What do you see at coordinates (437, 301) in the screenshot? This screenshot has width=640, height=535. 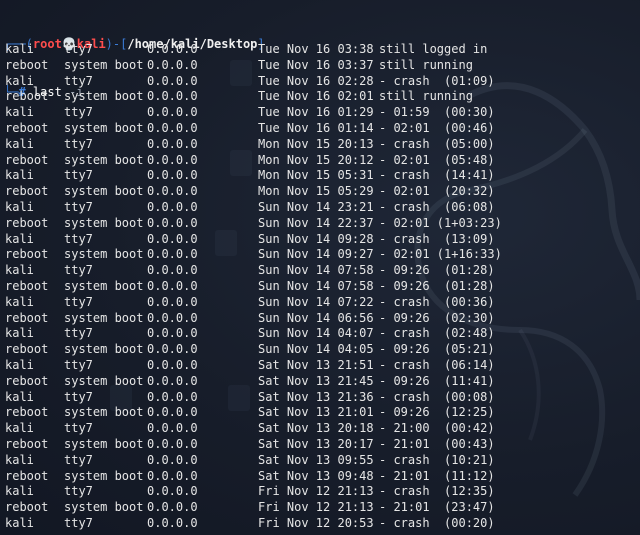 I see `row-status: - crash (00:36)` at bounding box center [437, 301].